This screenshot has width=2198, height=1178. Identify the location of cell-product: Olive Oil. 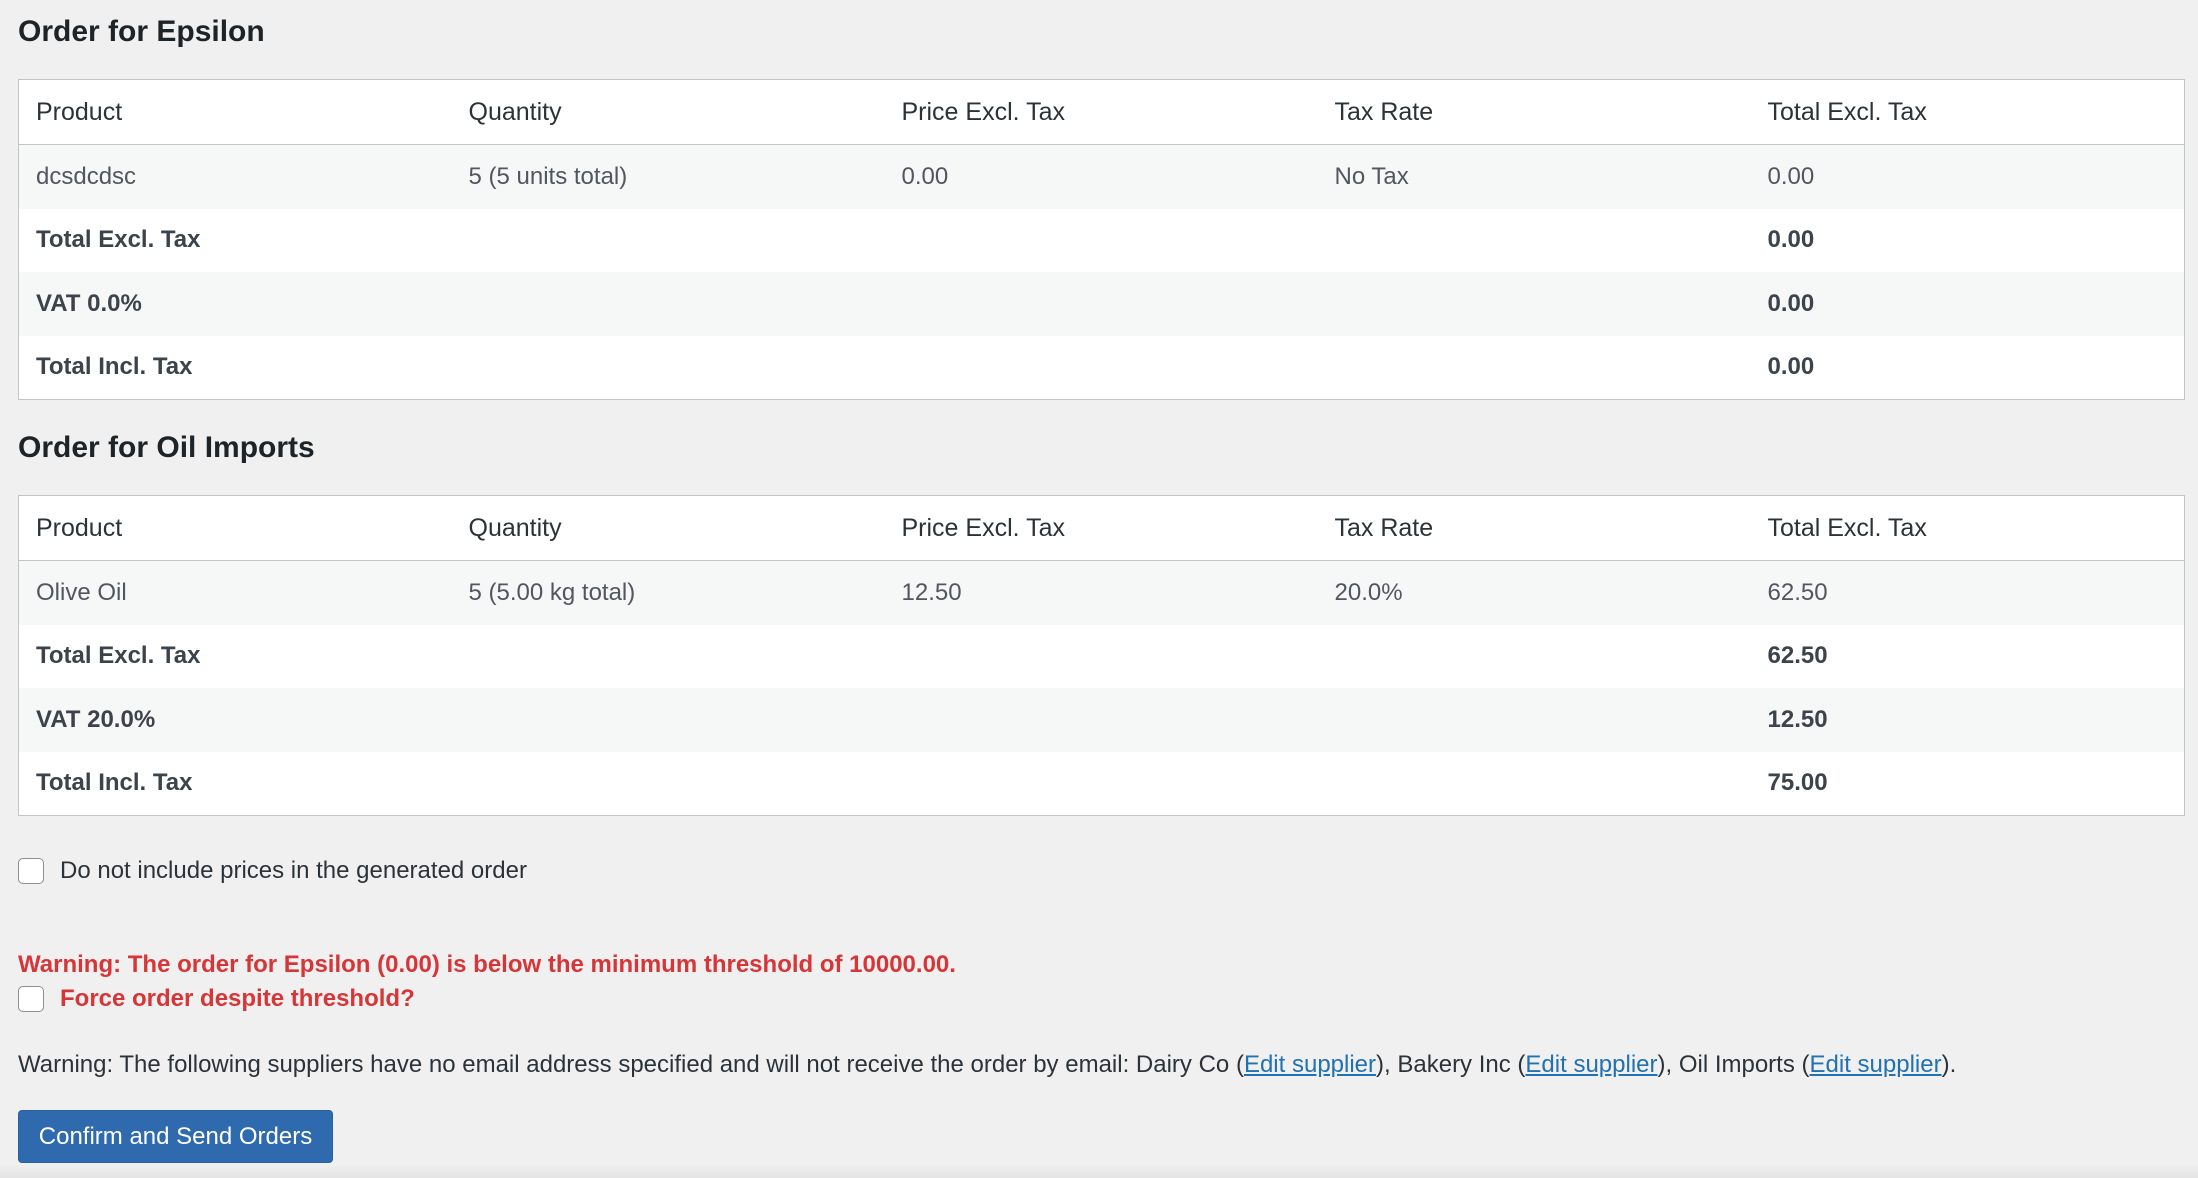
(235, 592).